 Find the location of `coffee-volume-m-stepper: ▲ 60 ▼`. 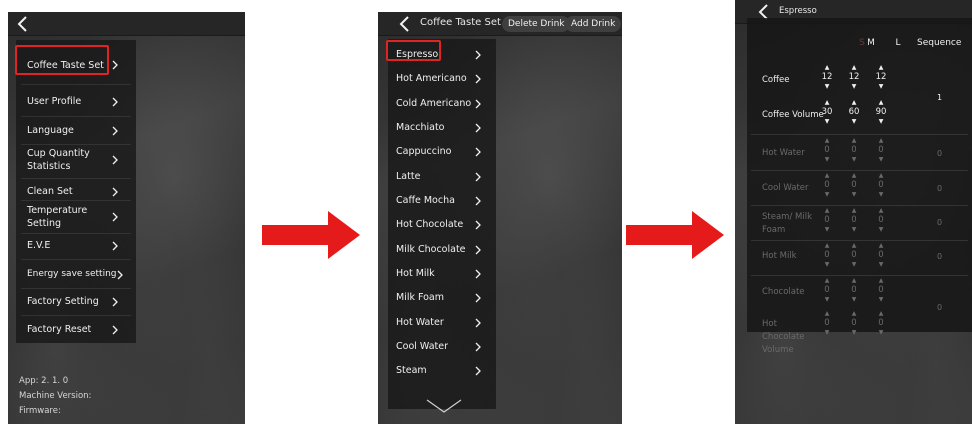

coffee-volume-m-stepper: ▲ 60 ▼ is located at coordinates (854, 113).